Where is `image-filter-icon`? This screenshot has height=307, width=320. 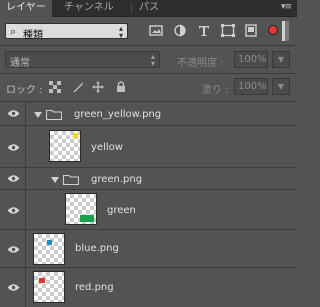
image-filter-icon is located at coordinates (156, 30).